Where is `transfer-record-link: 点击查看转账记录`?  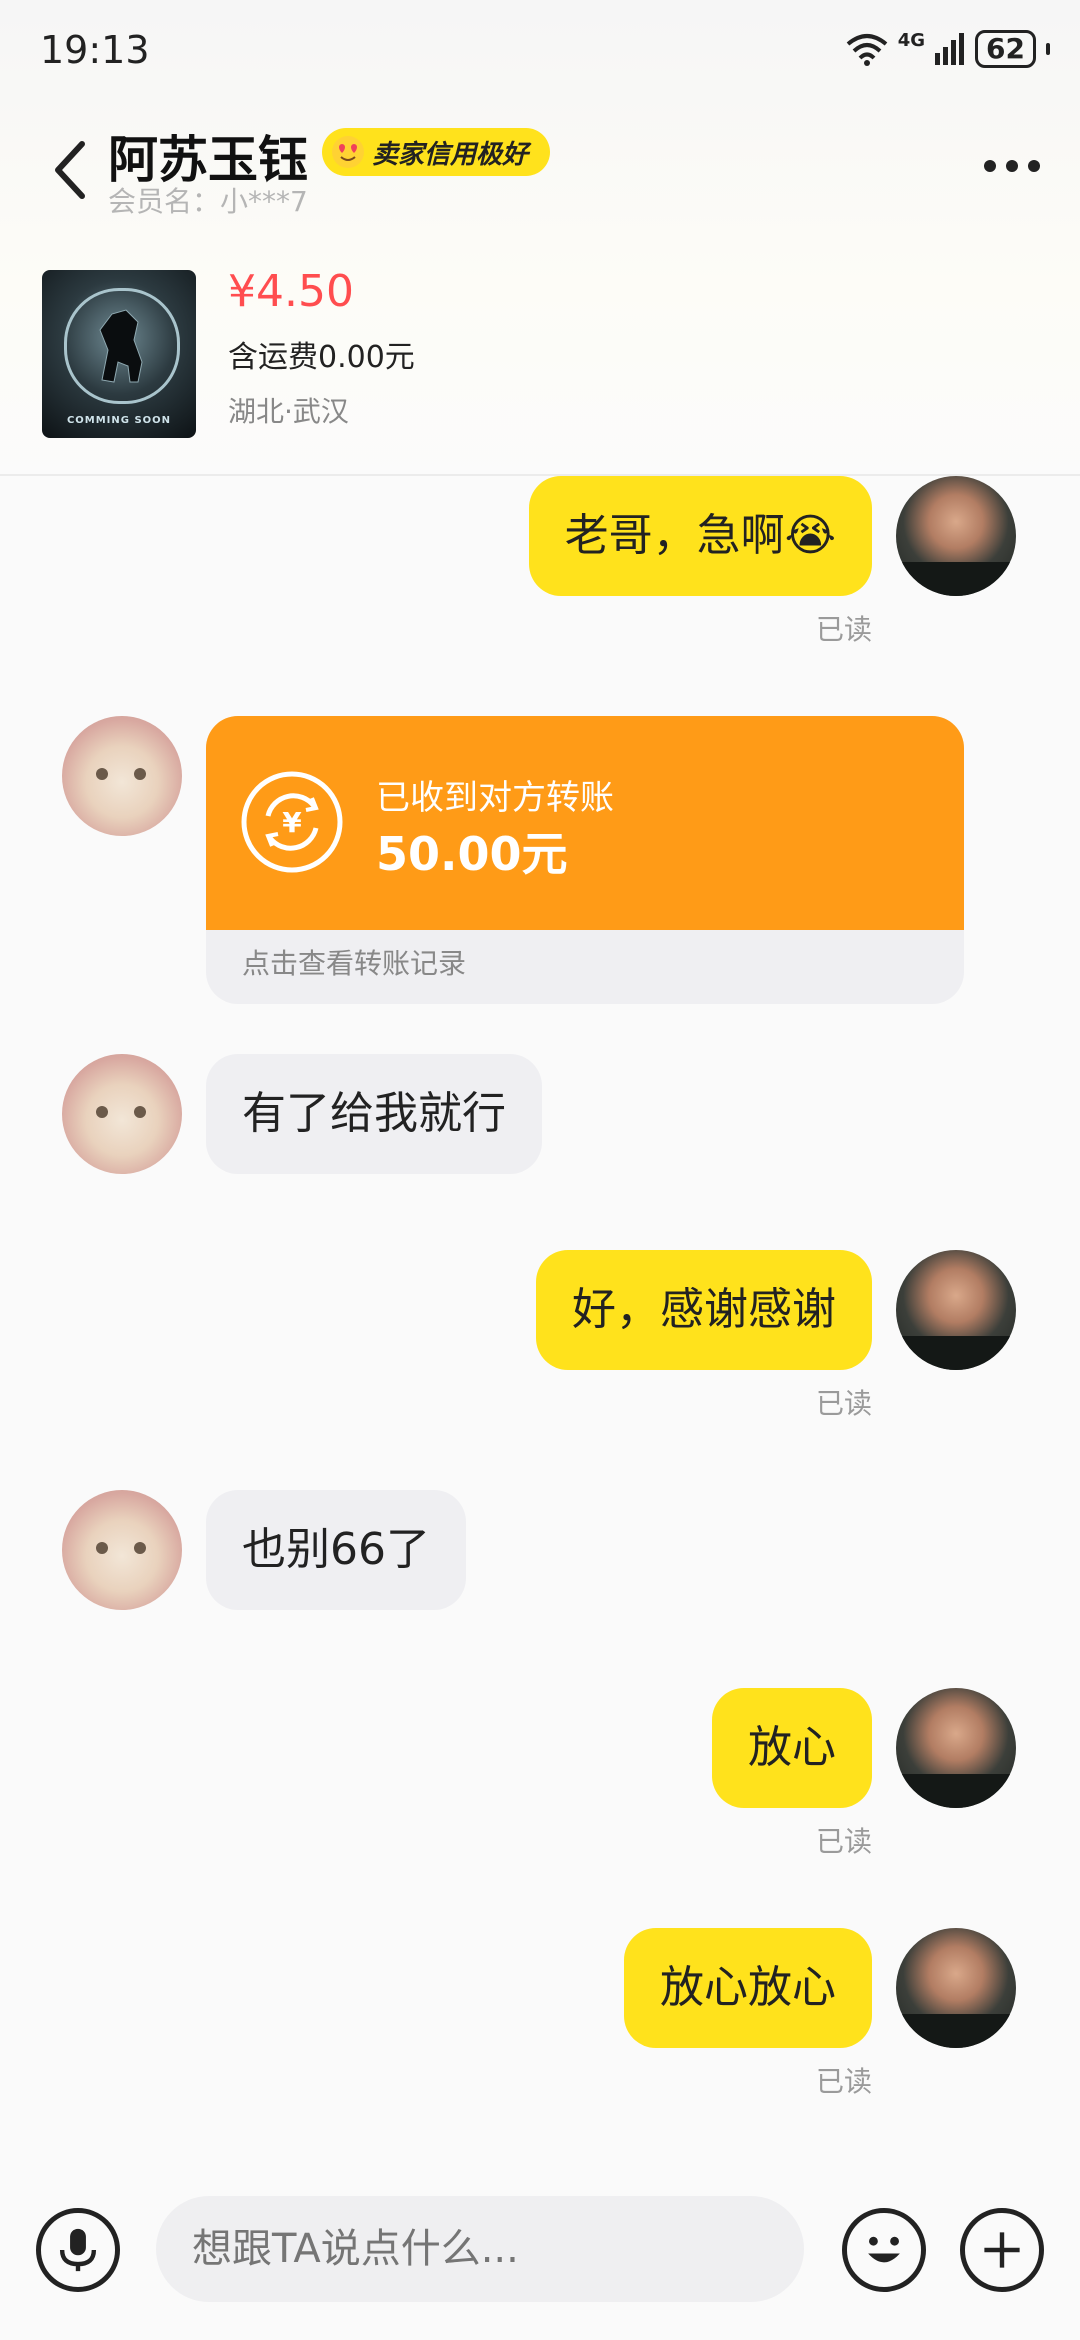
transfer-record-link: 点击查看转账记录 is located at coordinates (354, 962).